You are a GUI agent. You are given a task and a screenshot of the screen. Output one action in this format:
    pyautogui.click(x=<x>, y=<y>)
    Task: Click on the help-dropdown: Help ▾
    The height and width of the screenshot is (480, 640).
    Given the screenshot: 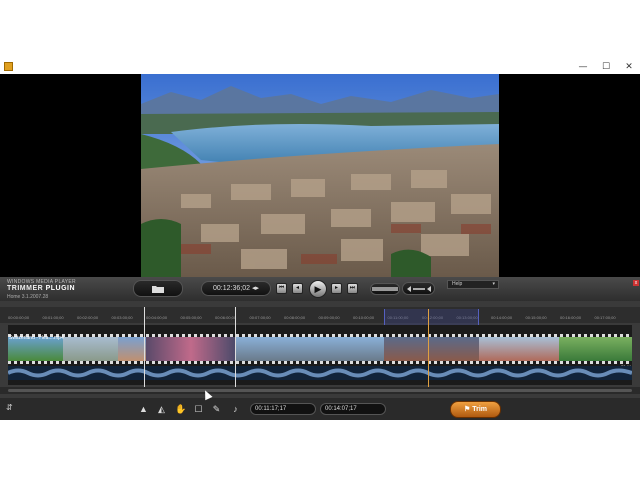 What is the action you would take?
    pyautogui.click(x=473, y=284)
    